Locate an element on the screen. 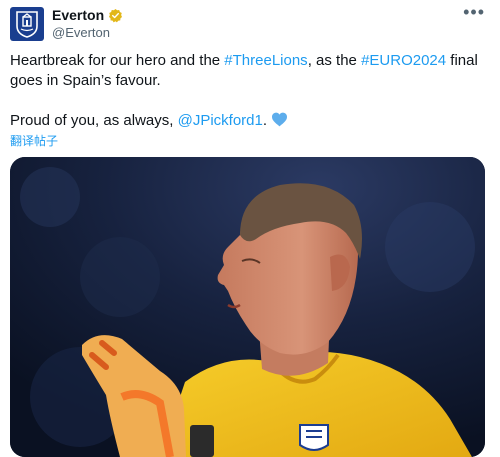 The image size is (500, 457). mention-jpickford1: @JPickford1 is located at coordinates (220, 120).